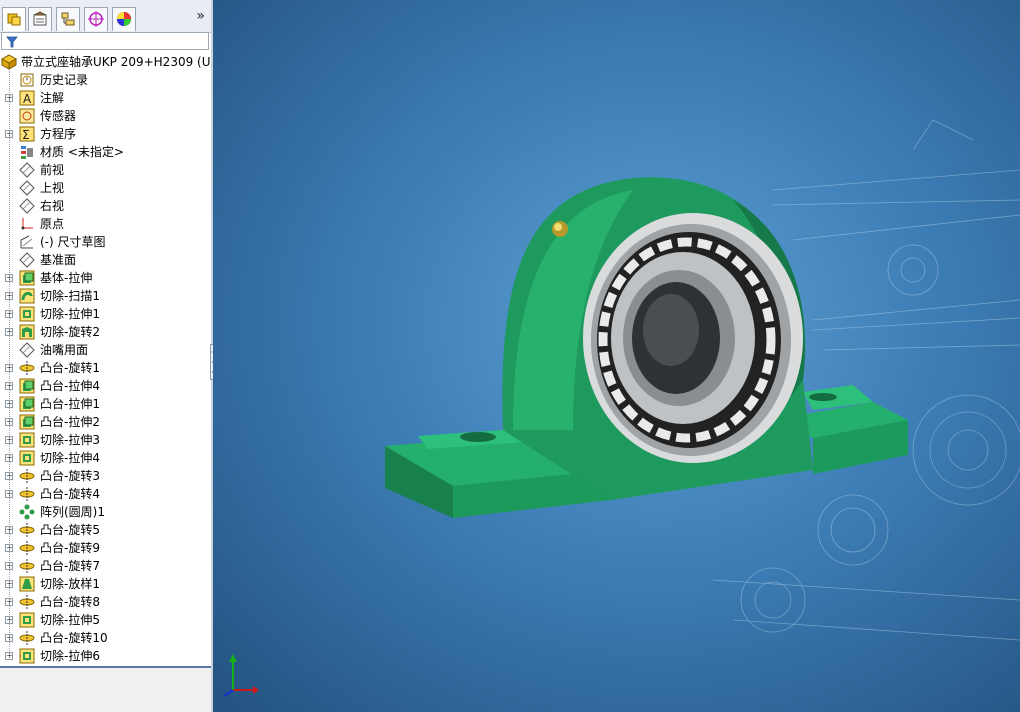  Describe the element at coordinates (200, 16) in the screenshot. I see `more-tabs-chevron-icon: »` at that location.